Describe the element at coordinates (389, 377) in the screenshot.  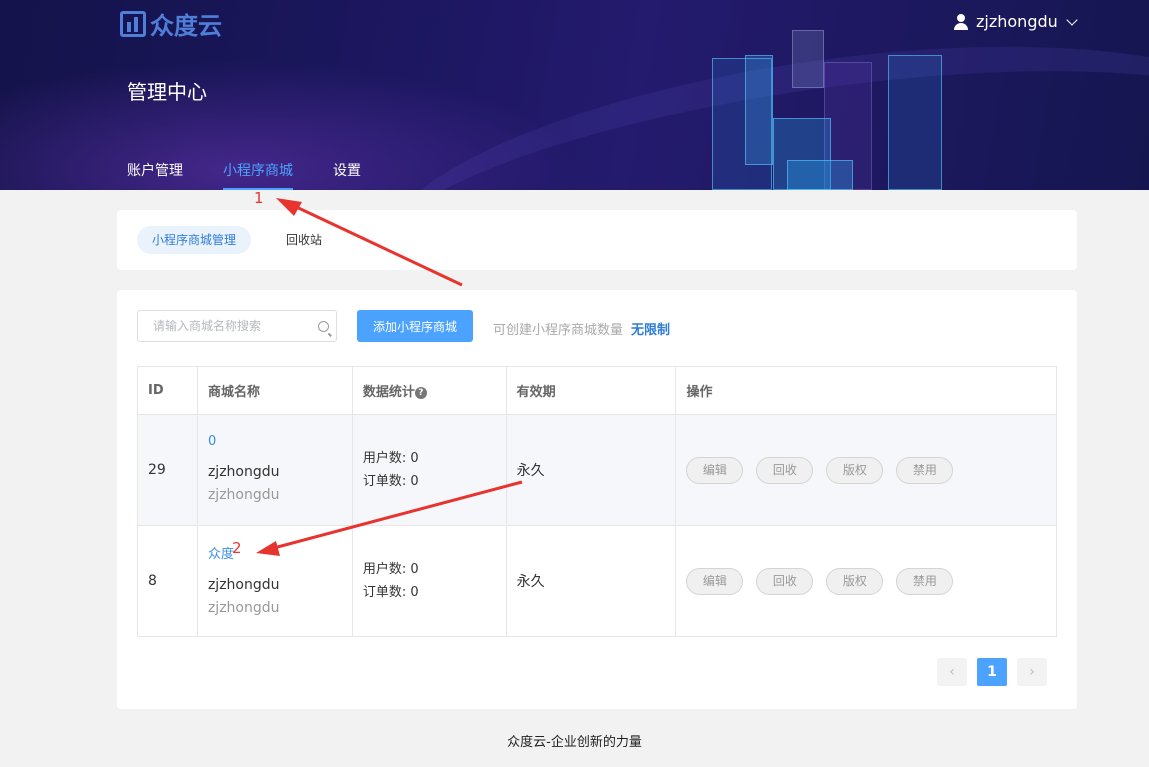
I see `annotation-arrows` at that location.